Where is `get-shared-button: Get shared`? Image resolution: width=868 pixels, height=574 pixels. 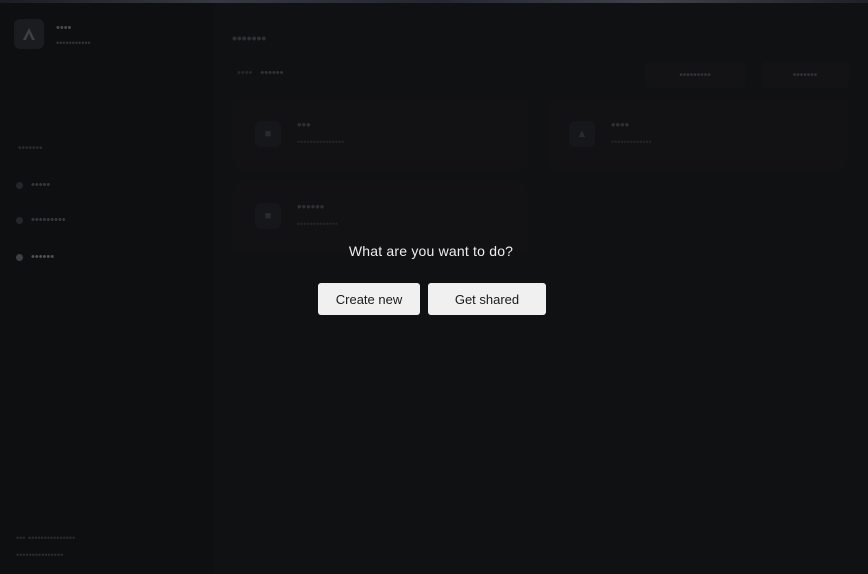 get-shared-button: Get shared is located at coordinates (487, 299).